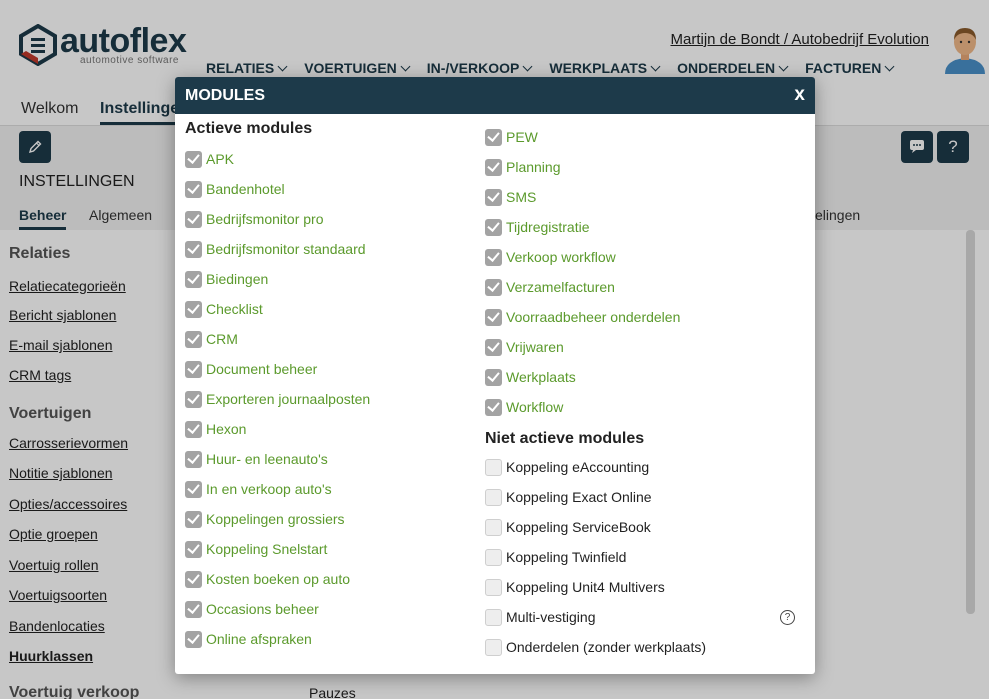  I want to click on module-label: Koppeling Snelstart, so click(266, 549).